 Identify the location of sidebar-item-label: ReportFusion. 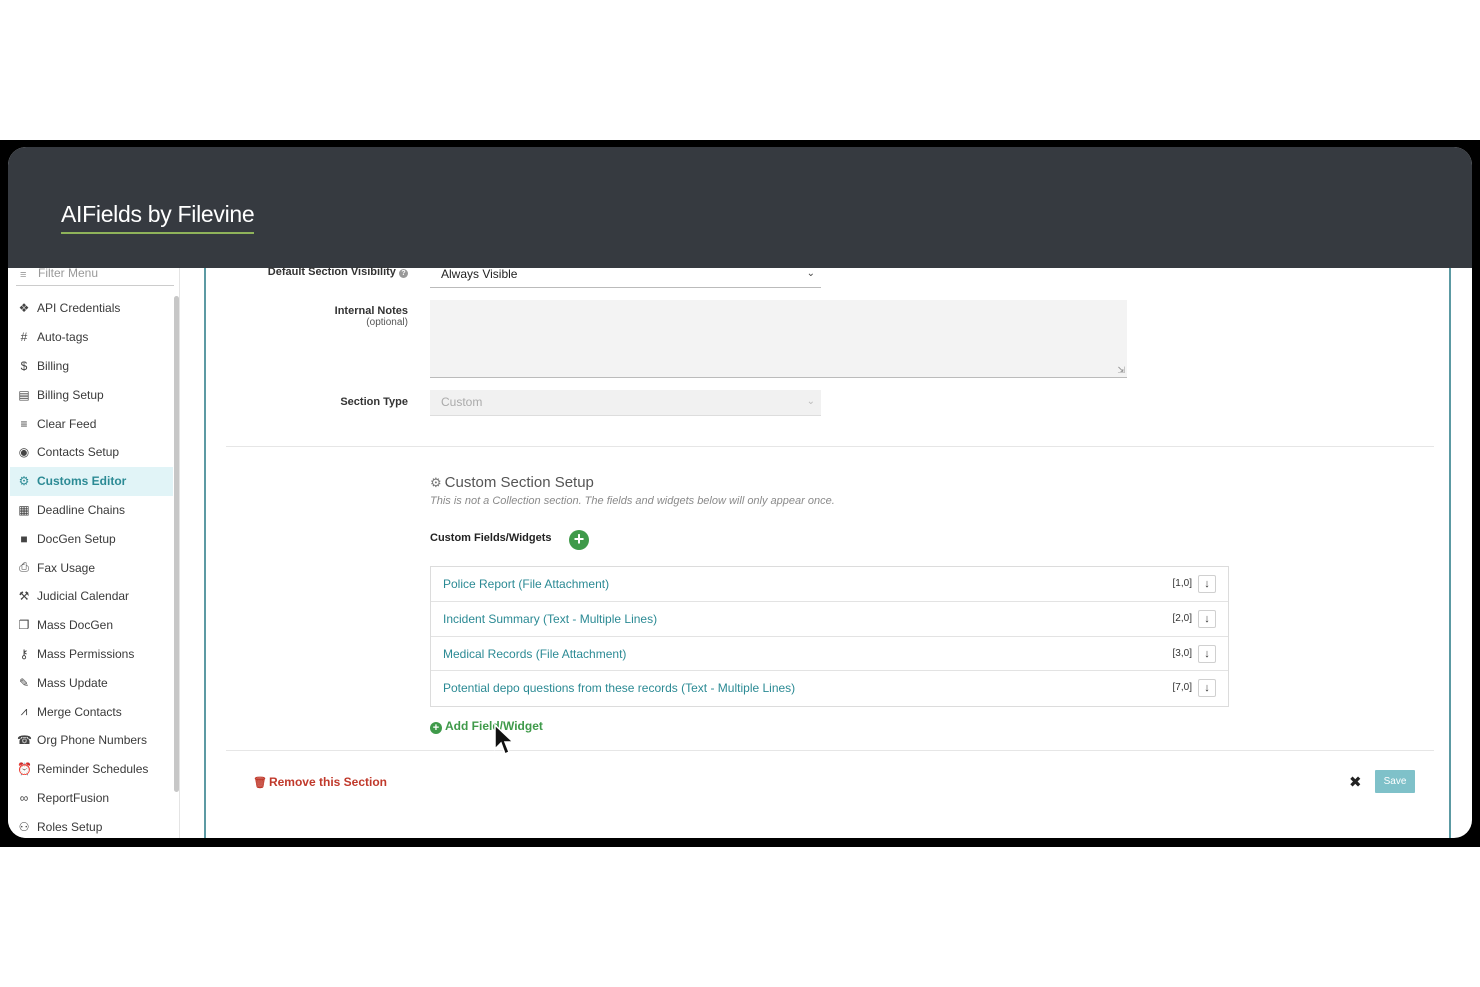
(73, 797).